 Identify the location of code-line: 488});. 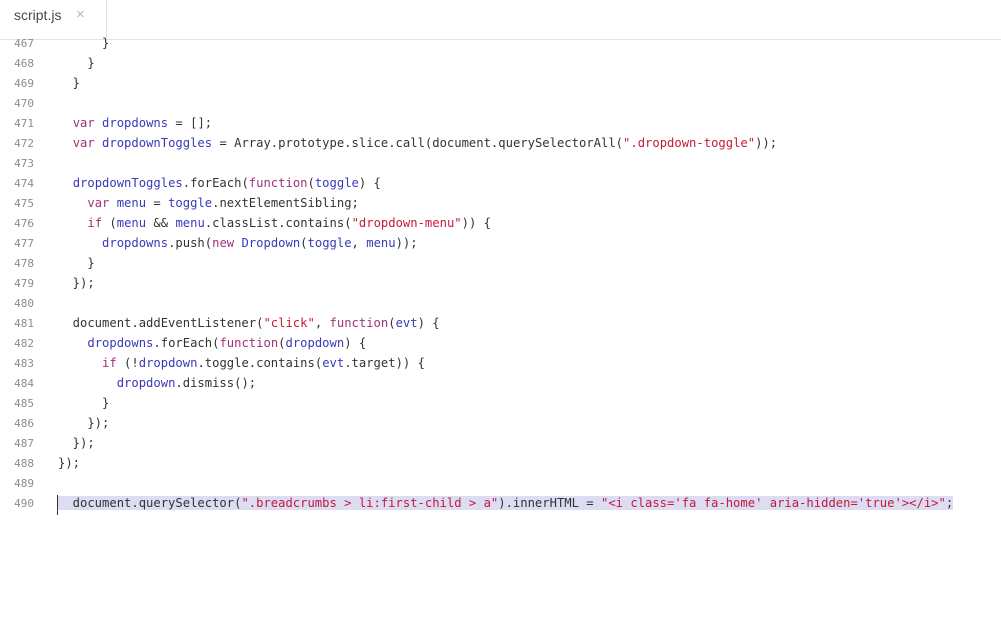
(500, 465).